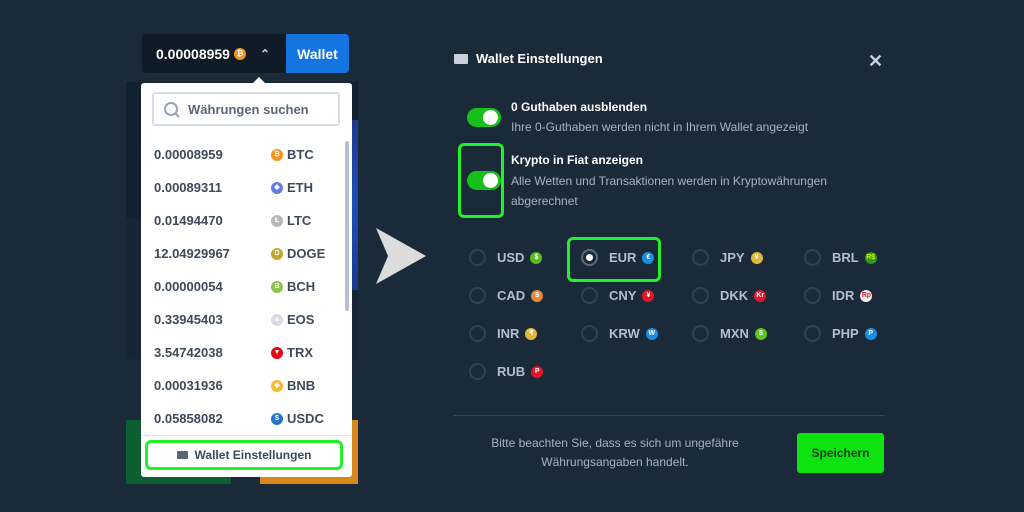  I want to click on currency-amount: 0.00031936, so click(188, 385).